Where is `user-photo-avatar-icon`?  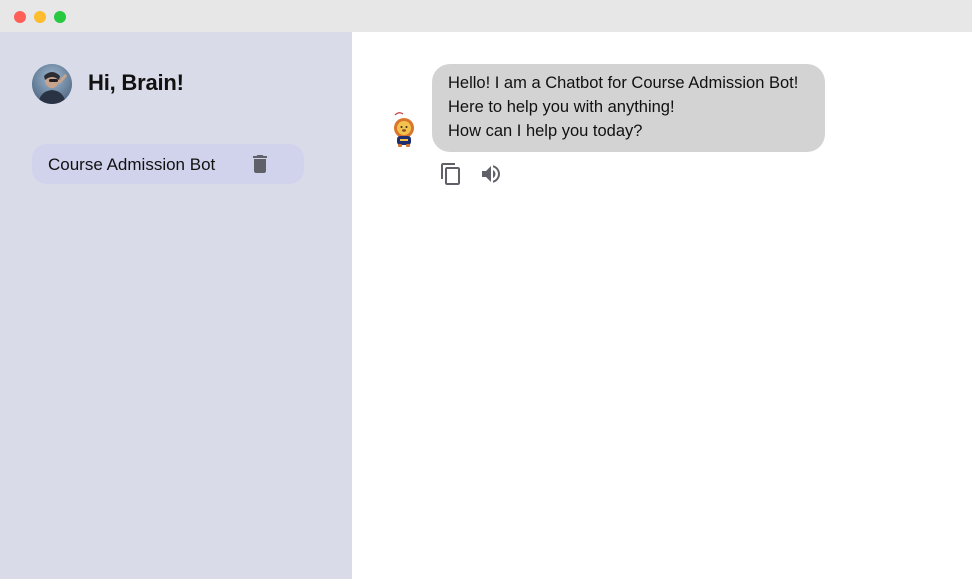 user-photo-avatar-icon is located at coordinates (52, 84).